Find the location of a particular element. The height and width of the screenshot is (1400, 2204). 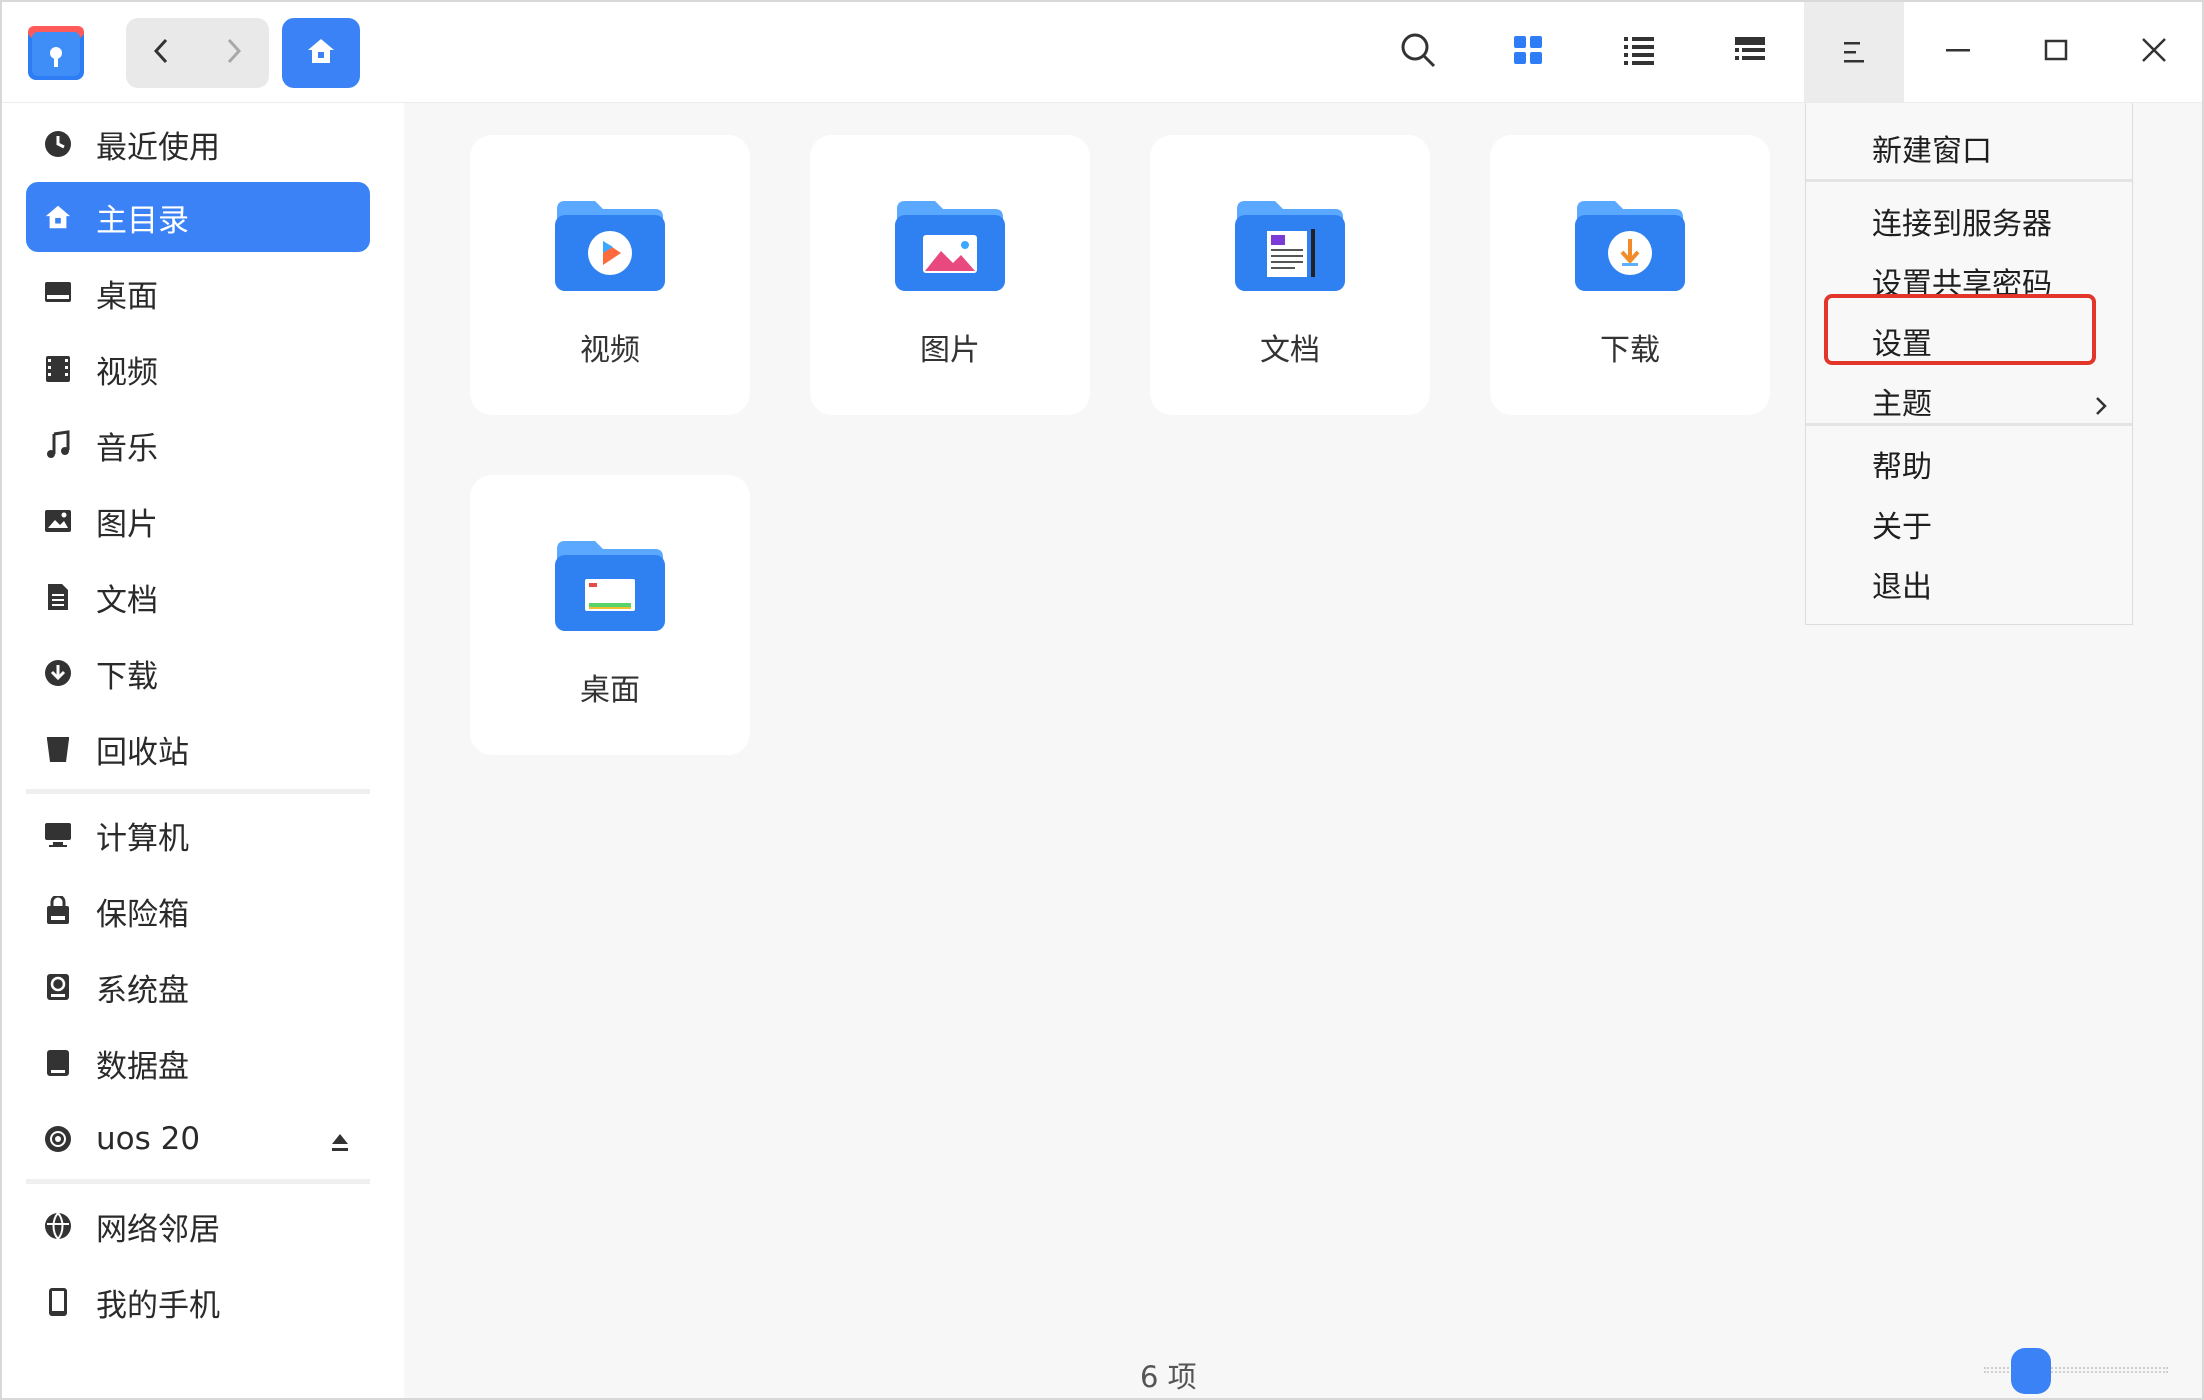

menu-item-theme: 主题 is located at coordinates (1969, 401).